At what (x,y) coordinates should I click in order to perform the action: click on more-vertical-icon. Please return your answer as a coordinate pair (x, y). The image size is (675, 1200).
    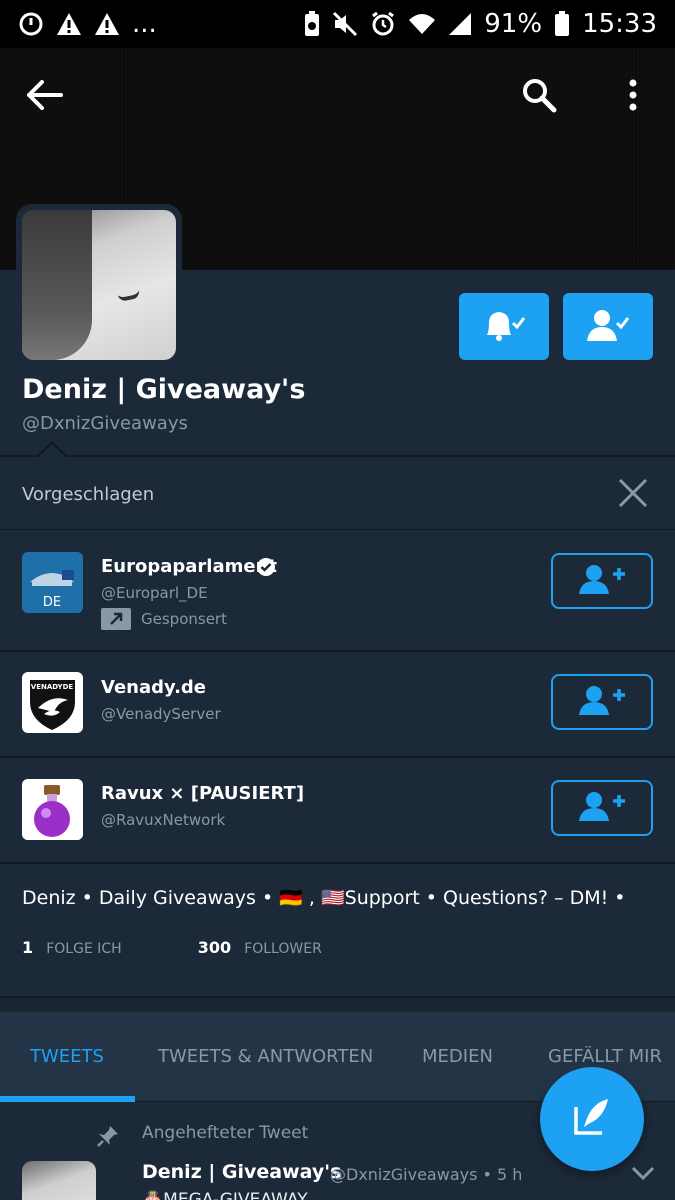
    Looking at the image, I should click on (633, 97).